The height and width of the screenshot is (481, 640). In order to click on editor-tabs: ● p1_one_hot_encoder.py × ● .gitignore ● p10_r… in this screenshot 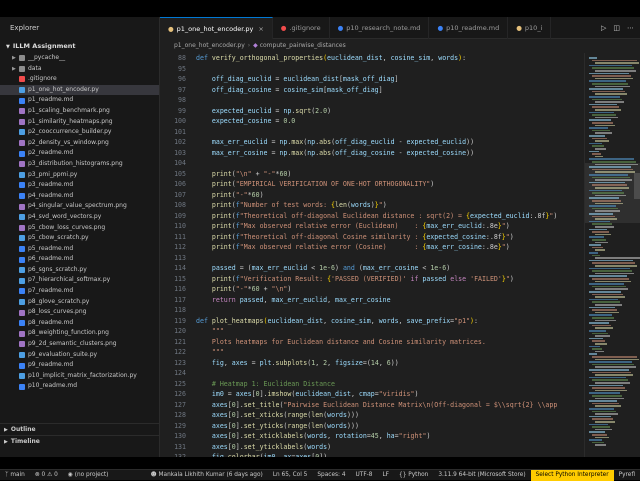, I will do `click(400, 28)`.